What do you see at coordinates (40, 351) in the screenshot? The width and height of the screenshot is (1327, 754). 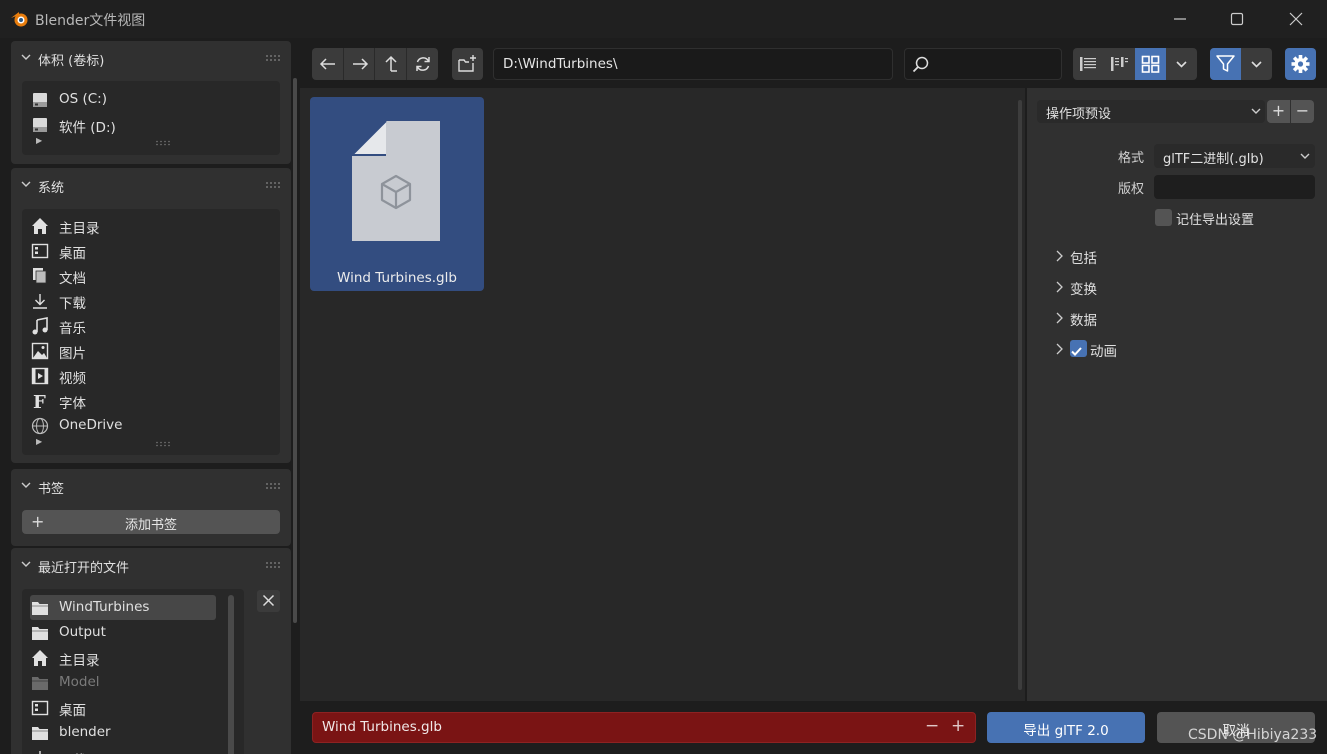 I see `image-icon` at bounding box center [40, 351].